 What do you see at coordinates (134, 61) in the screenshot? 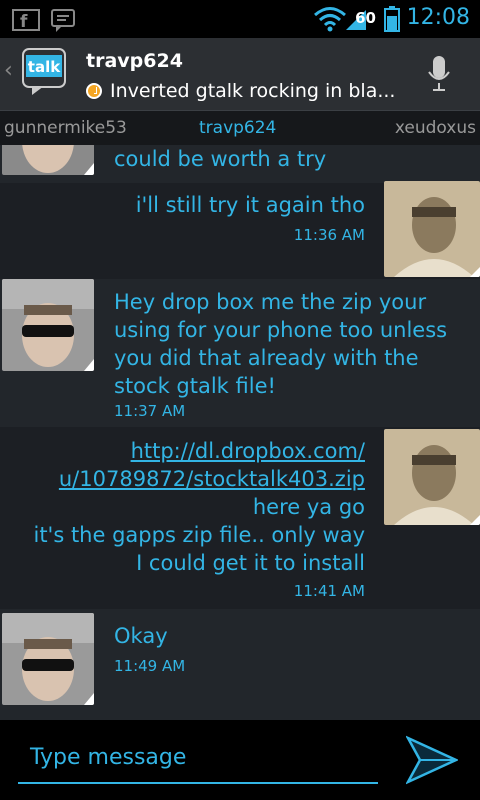
I see `conversation-title: travp624` at bounding box center [134, 61].